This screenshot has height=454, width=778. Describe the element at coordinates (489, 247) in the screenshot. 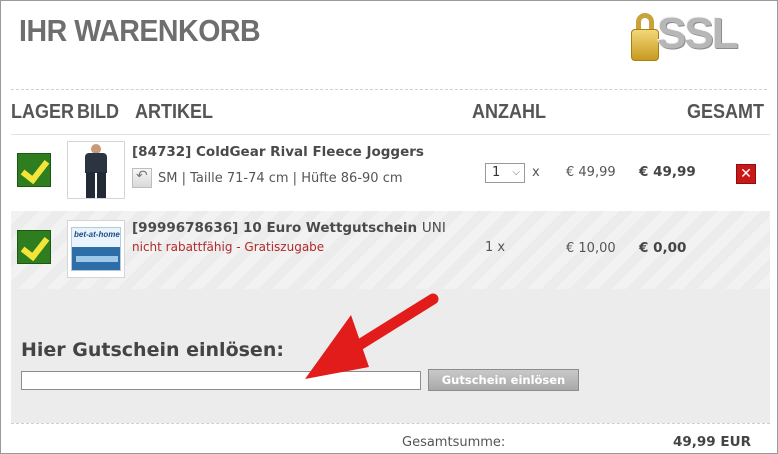

I see `quantity-number: 1` at that location.